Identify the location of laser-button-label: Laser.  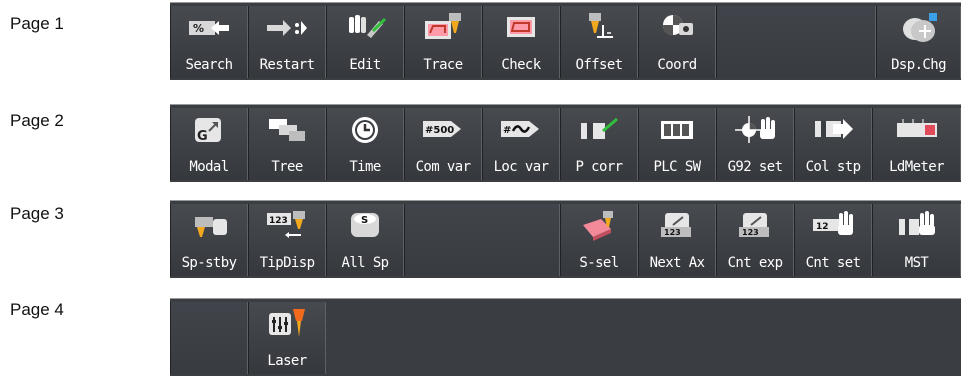
(287, 361).